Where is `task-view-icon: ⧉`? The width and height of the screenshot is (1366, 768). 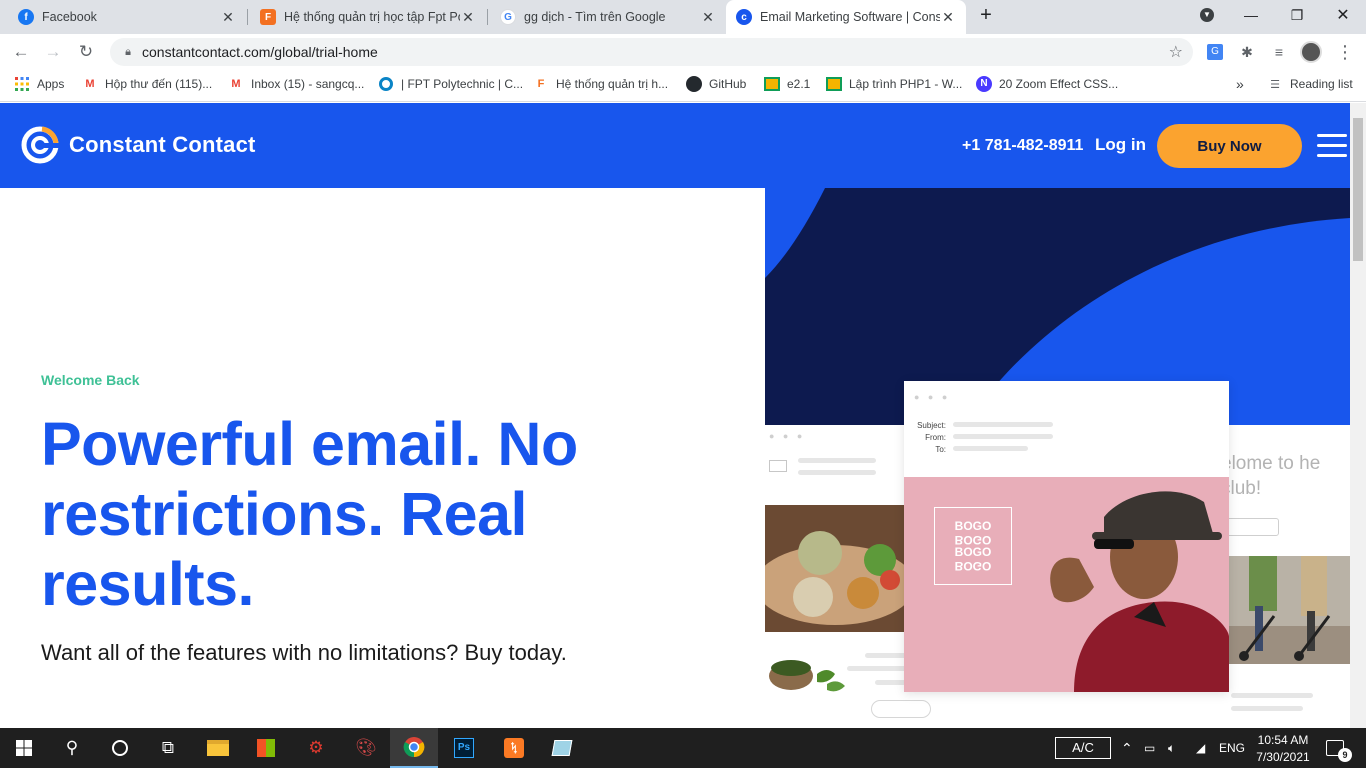
task-view-icon: ⧉ is located at coordinates (168, 748).